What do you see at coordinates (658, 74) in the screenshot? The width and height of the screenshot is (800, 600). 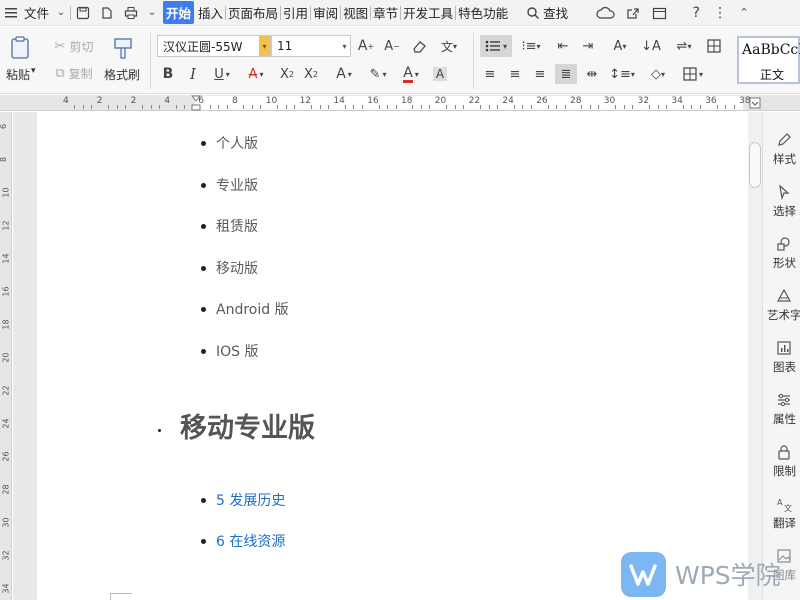 I see `shading-icon: ◇ ▾` at bounding box center [658, 74].